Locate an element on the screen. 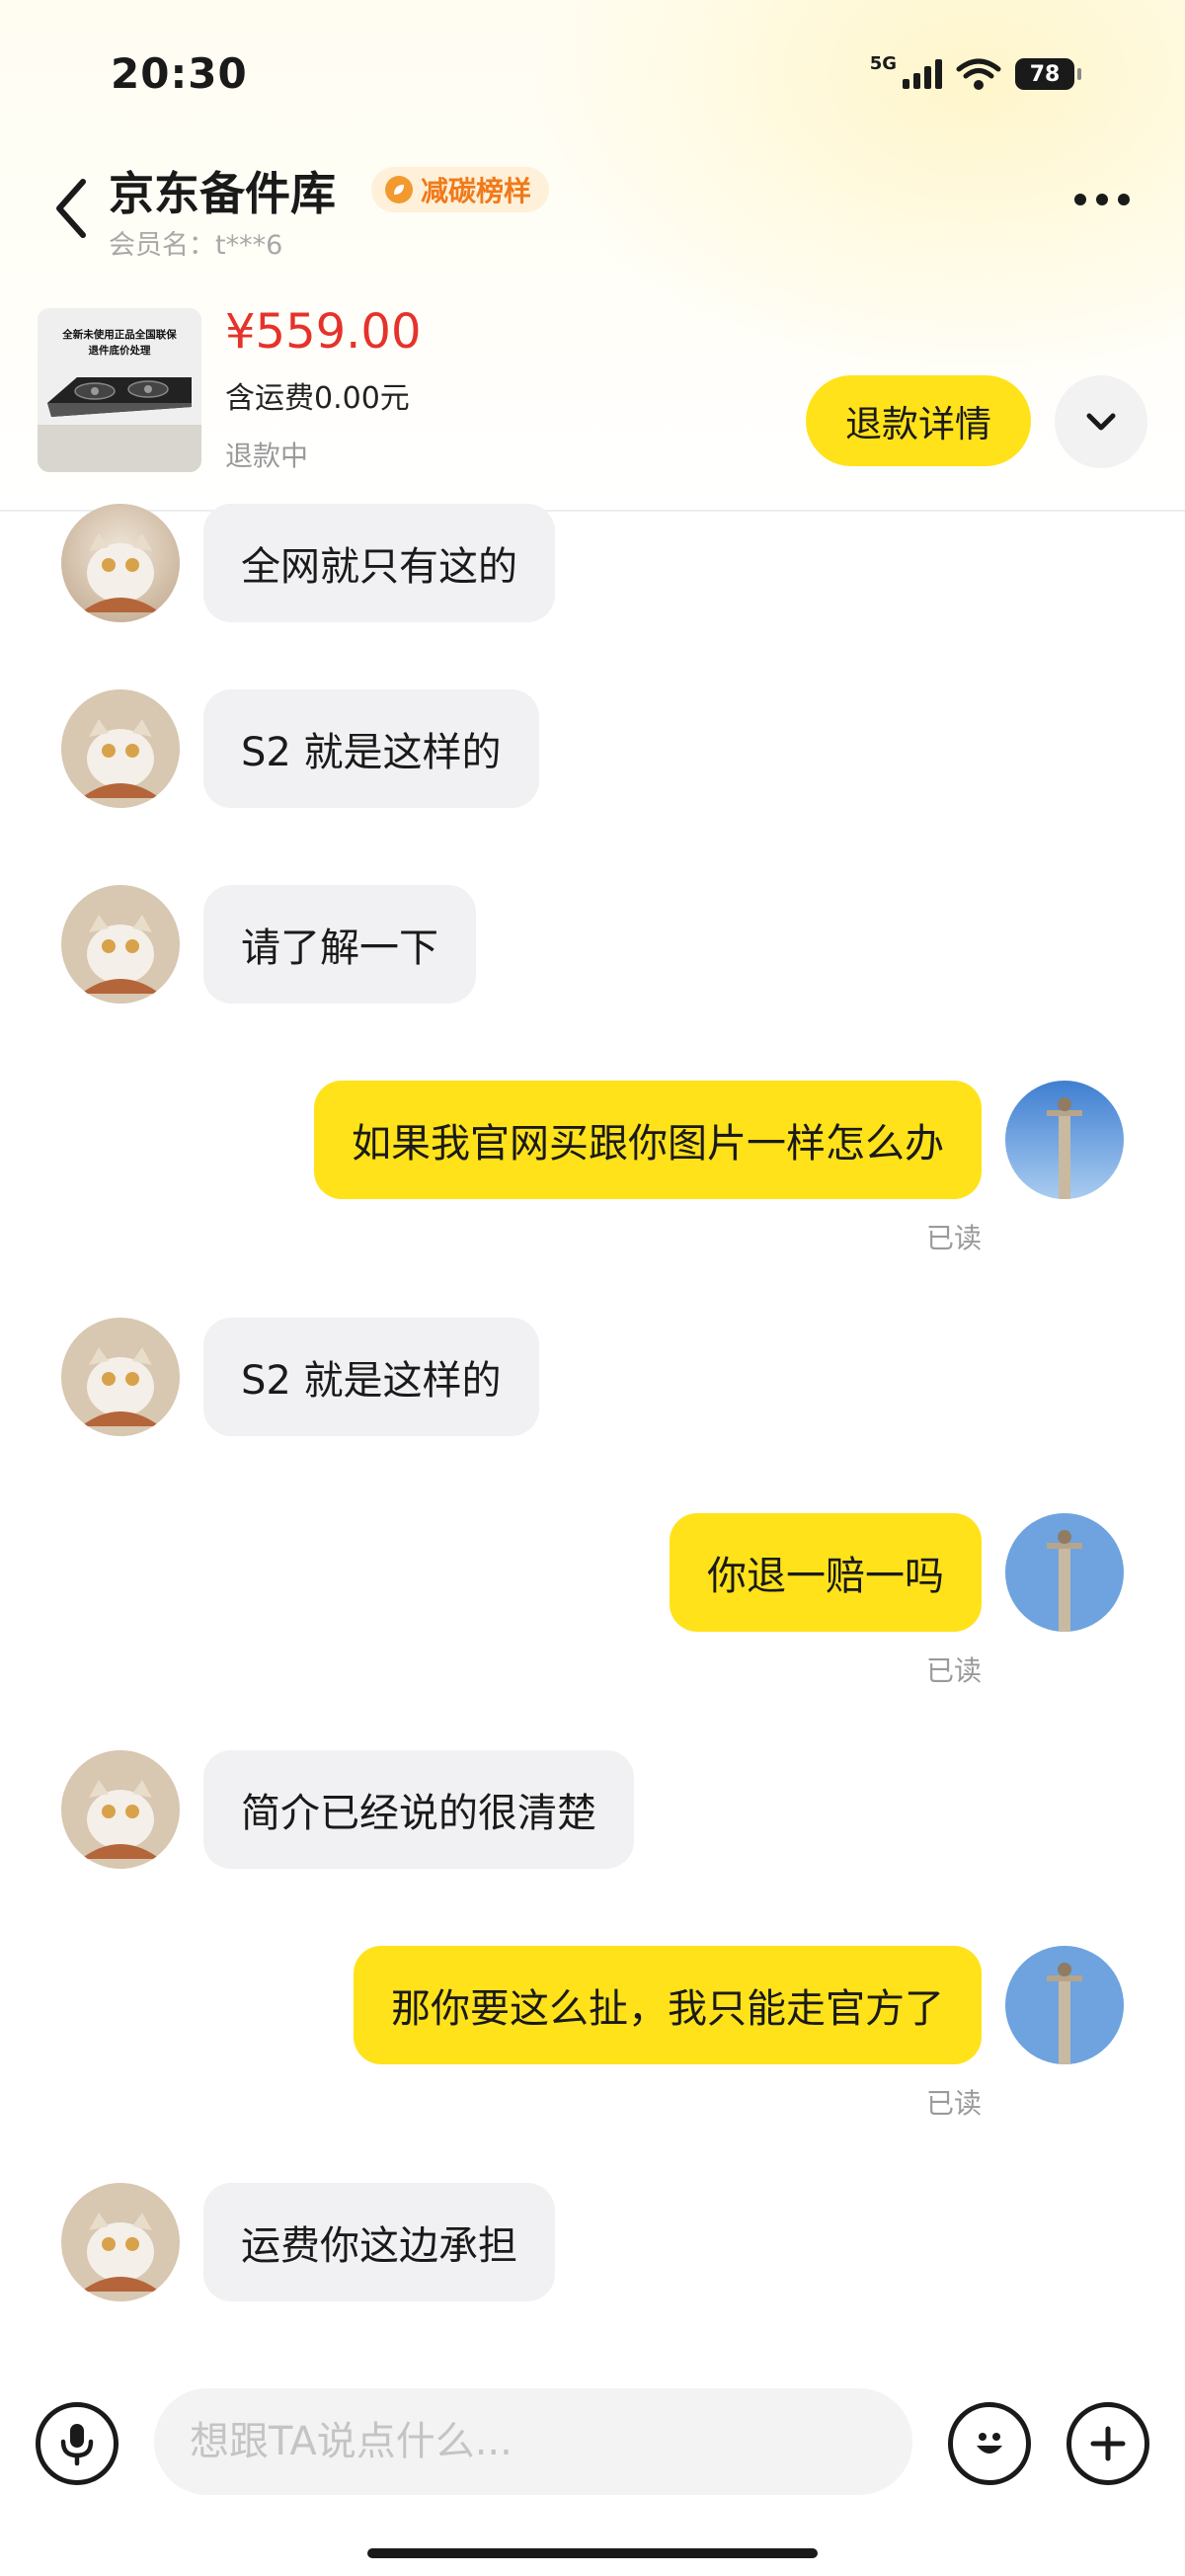 The height and width of the screenshot is (2576, 1185). plus-icon is located at coordinates (1108, 2443).